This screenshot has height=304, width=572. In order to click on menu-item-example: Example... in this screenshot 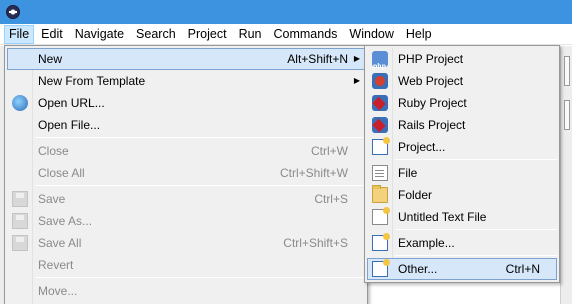, I will do `click(462, 243)`.